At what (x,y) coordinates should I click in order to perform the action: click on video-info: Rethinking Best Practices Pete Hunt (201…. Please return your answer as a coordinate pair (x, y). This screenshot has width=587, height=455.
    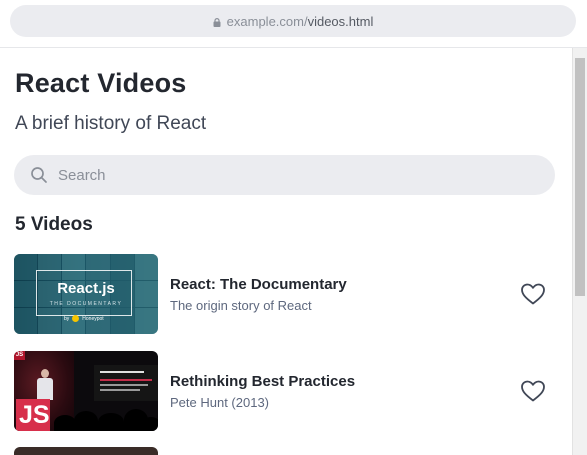
    Looking at the image, I should click on (344, 391).